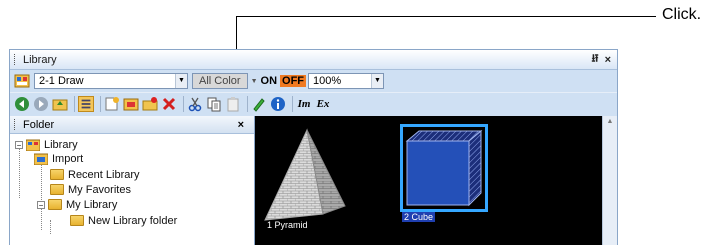 The image size is (726, 245). I want to click on delete-icon, so click(169, 104).